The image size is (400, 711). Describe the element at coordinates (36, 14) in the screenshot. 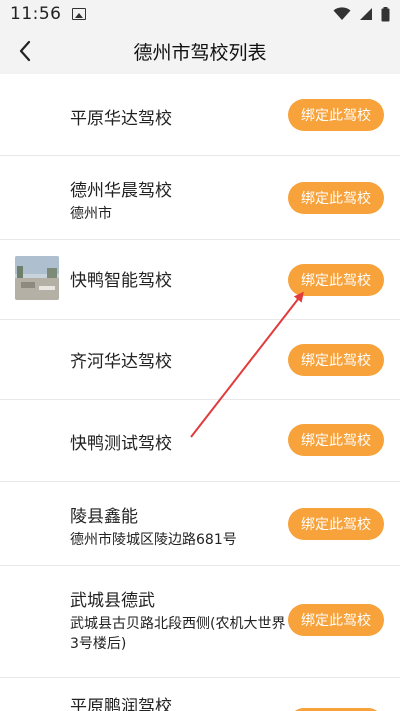

I see `status-time: 11:56` at that location.